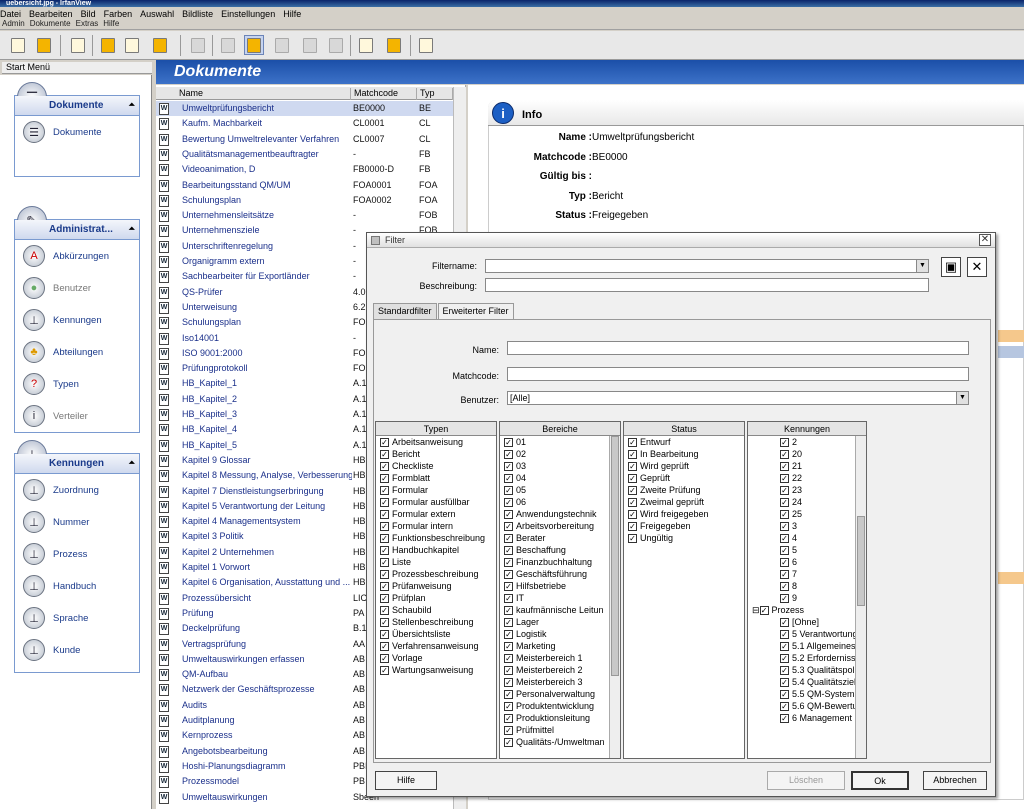 This screenshot has width=1024, height=809. Describe the element at coordinates (78, 45) in the screenshot. I see `new-document-icon` at that location.